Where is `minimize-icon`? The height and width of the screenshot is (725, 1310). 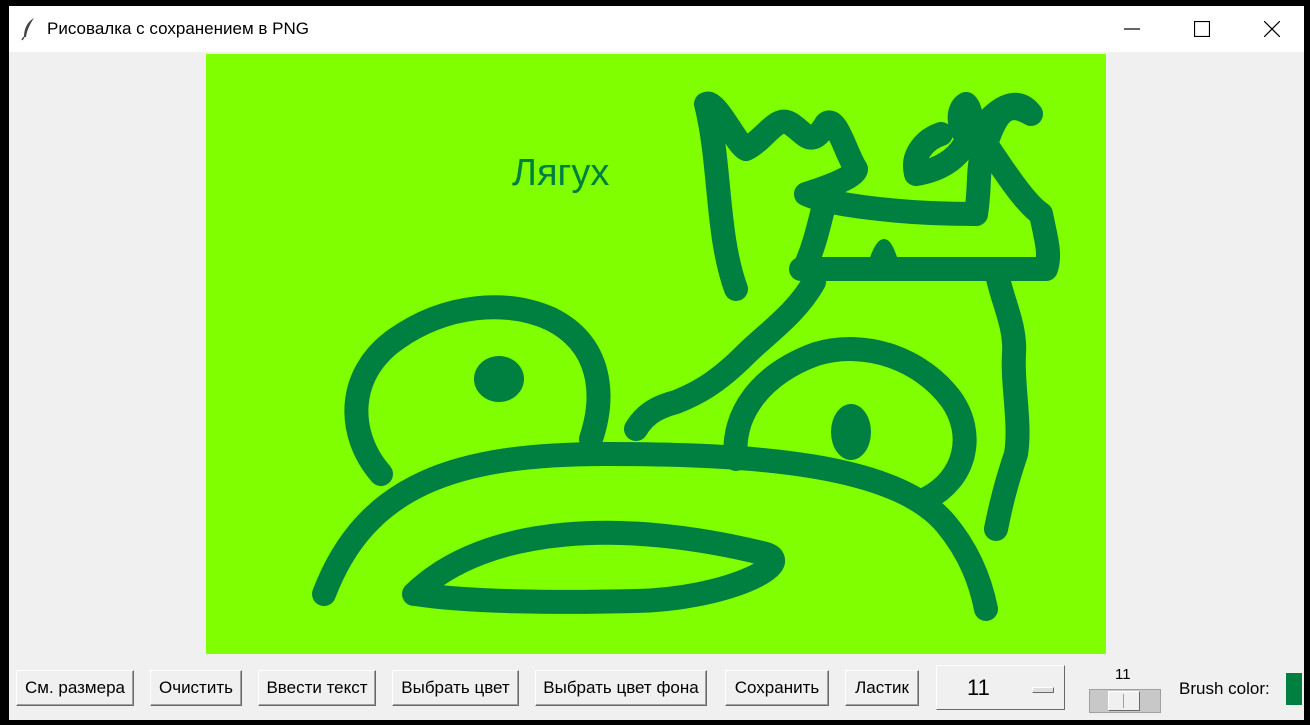 minimize-icon is located at coordinates (1132, 29).